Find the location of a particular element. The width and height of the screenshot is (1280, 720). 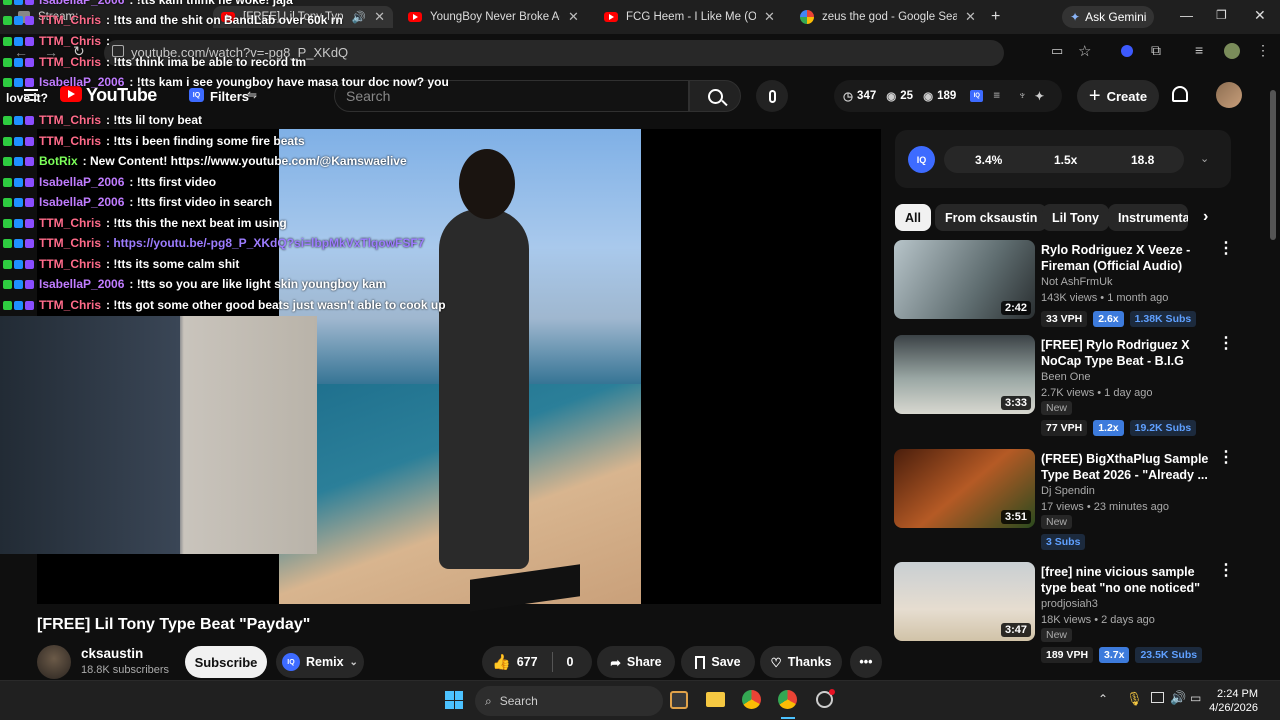

profile-avatar is located at coordinates (1232, 51).